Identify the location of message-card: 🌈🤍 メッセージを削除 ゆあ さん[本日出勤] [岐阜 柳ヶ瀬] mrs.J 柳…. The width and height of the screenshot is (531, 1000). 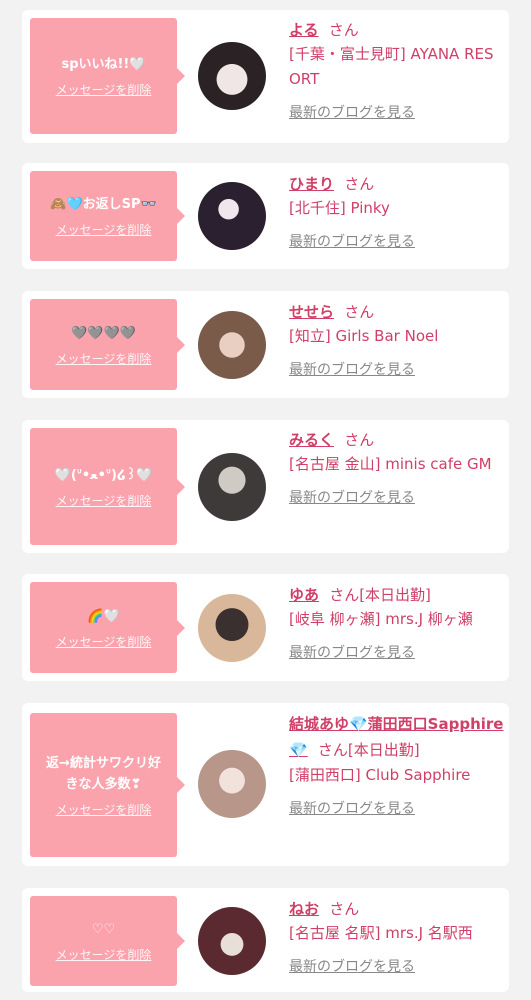
(265, 627).